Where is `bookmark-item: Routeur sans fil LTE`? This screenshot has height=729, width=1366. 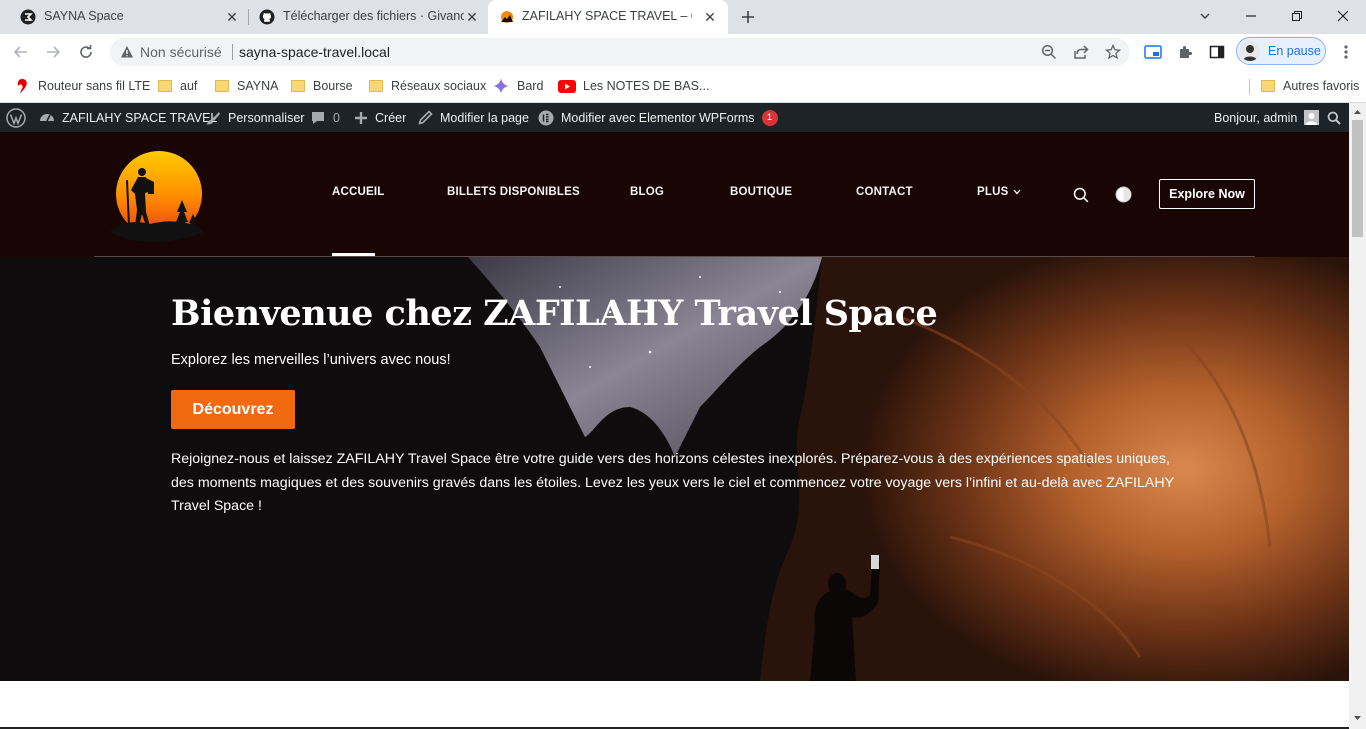 bookmark-item: Routeur sans fil LTE is located at coordinates (82, 86).